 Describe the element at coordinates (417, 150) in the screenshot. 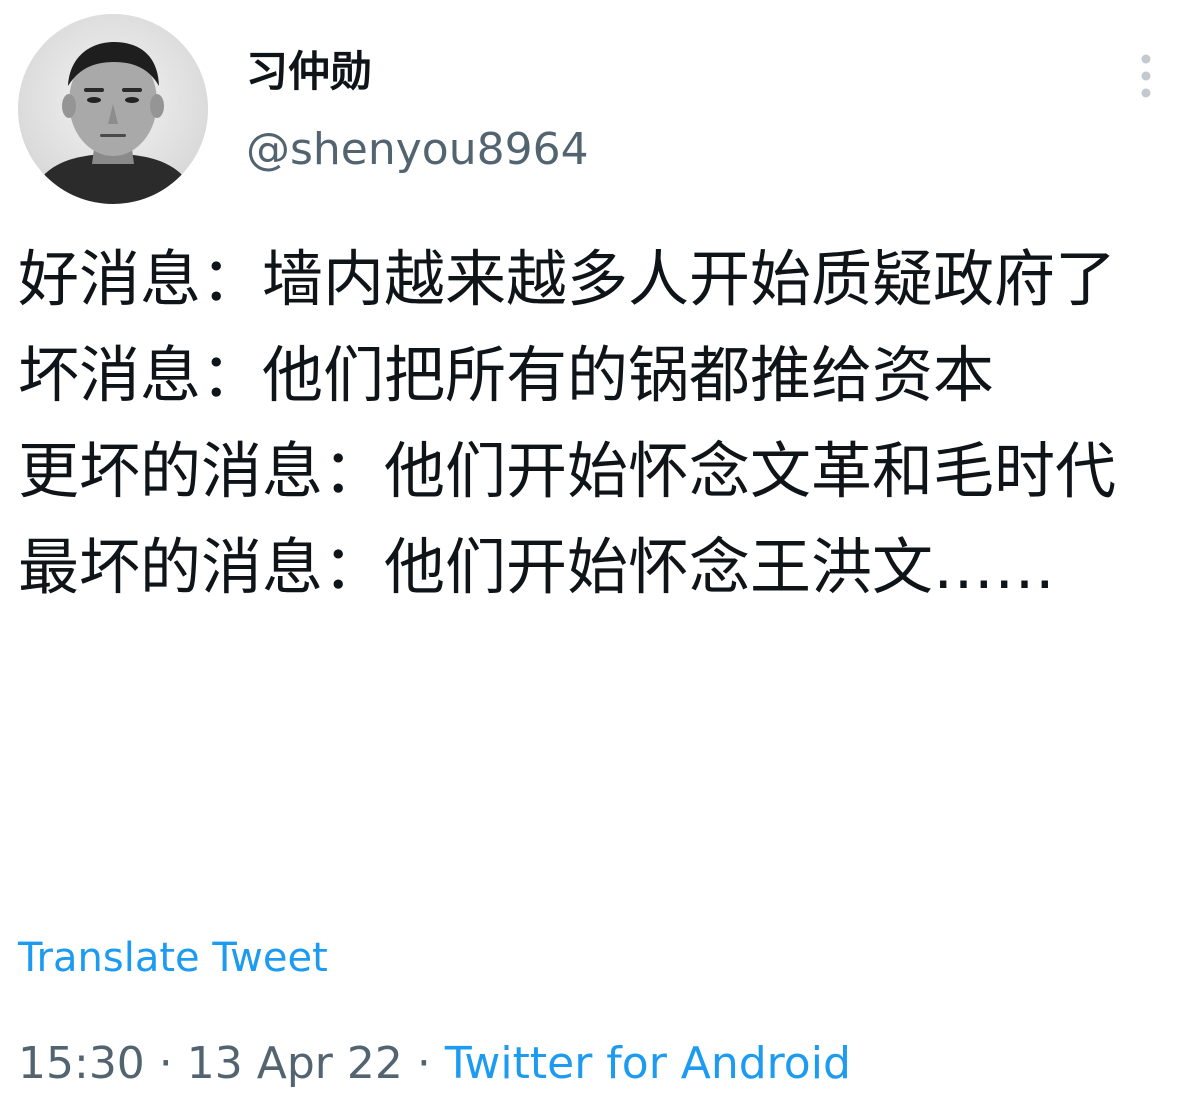

I see `user-handle: @shenyou8964` at that location.